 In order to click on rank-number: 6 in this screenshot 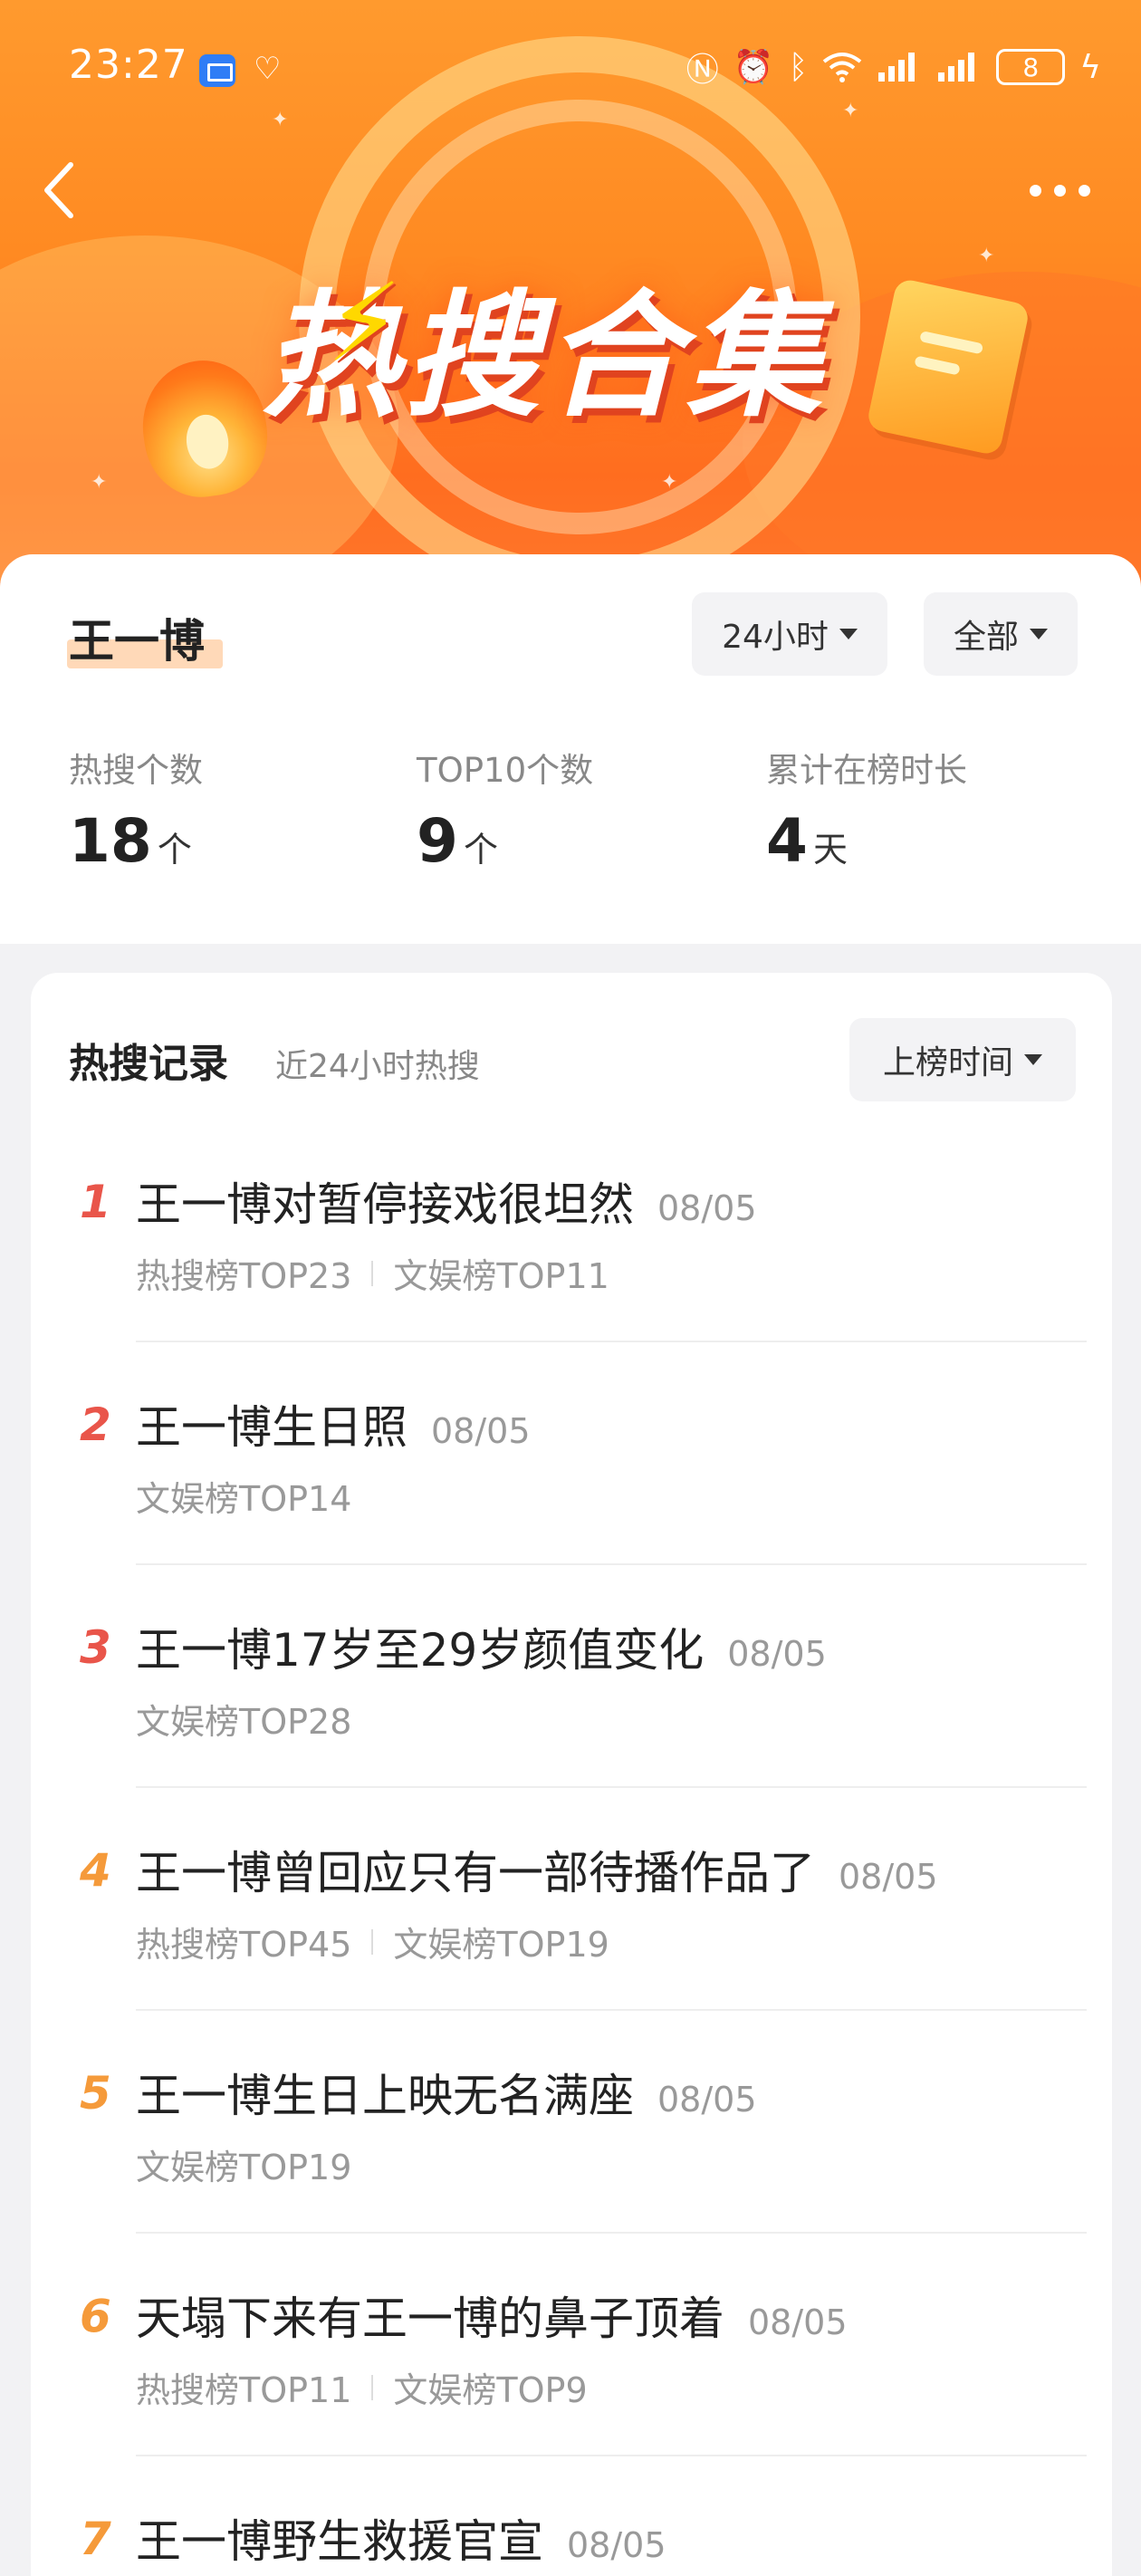, I will do `click(95, 2316)`.